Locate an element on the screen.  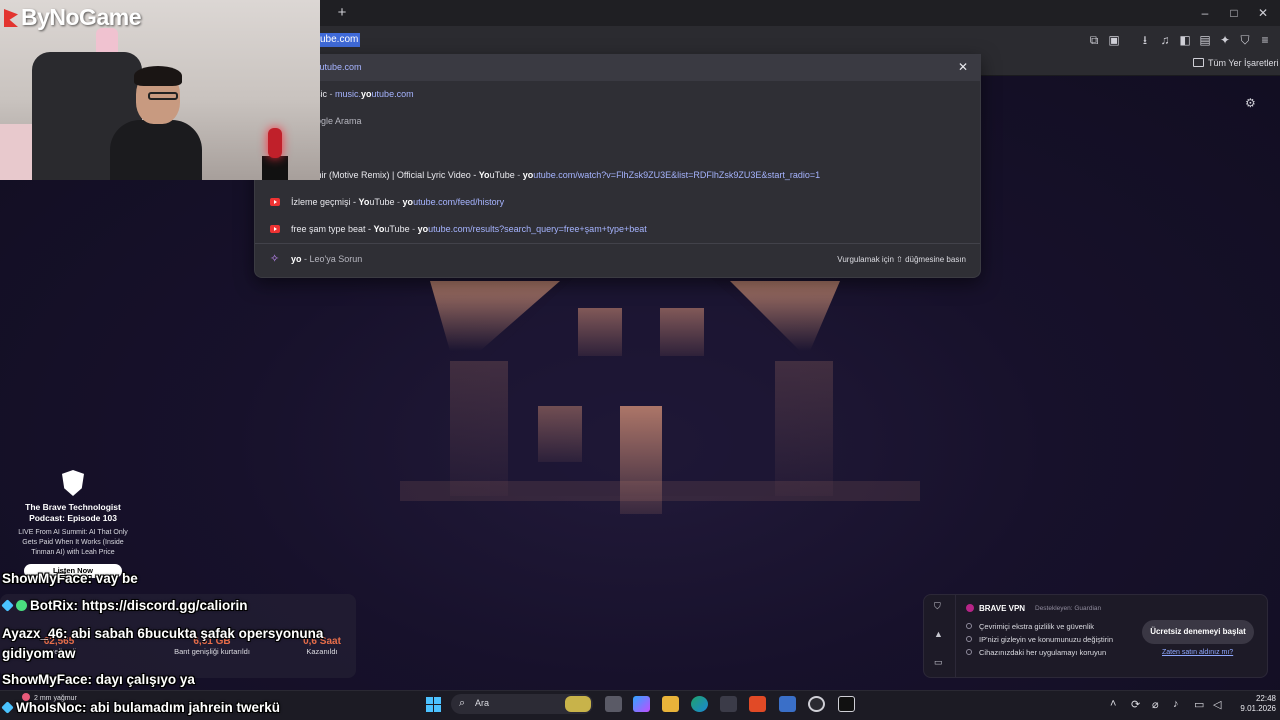
chevron-up-icon: ˄ is located at coordinates (1113, 704).